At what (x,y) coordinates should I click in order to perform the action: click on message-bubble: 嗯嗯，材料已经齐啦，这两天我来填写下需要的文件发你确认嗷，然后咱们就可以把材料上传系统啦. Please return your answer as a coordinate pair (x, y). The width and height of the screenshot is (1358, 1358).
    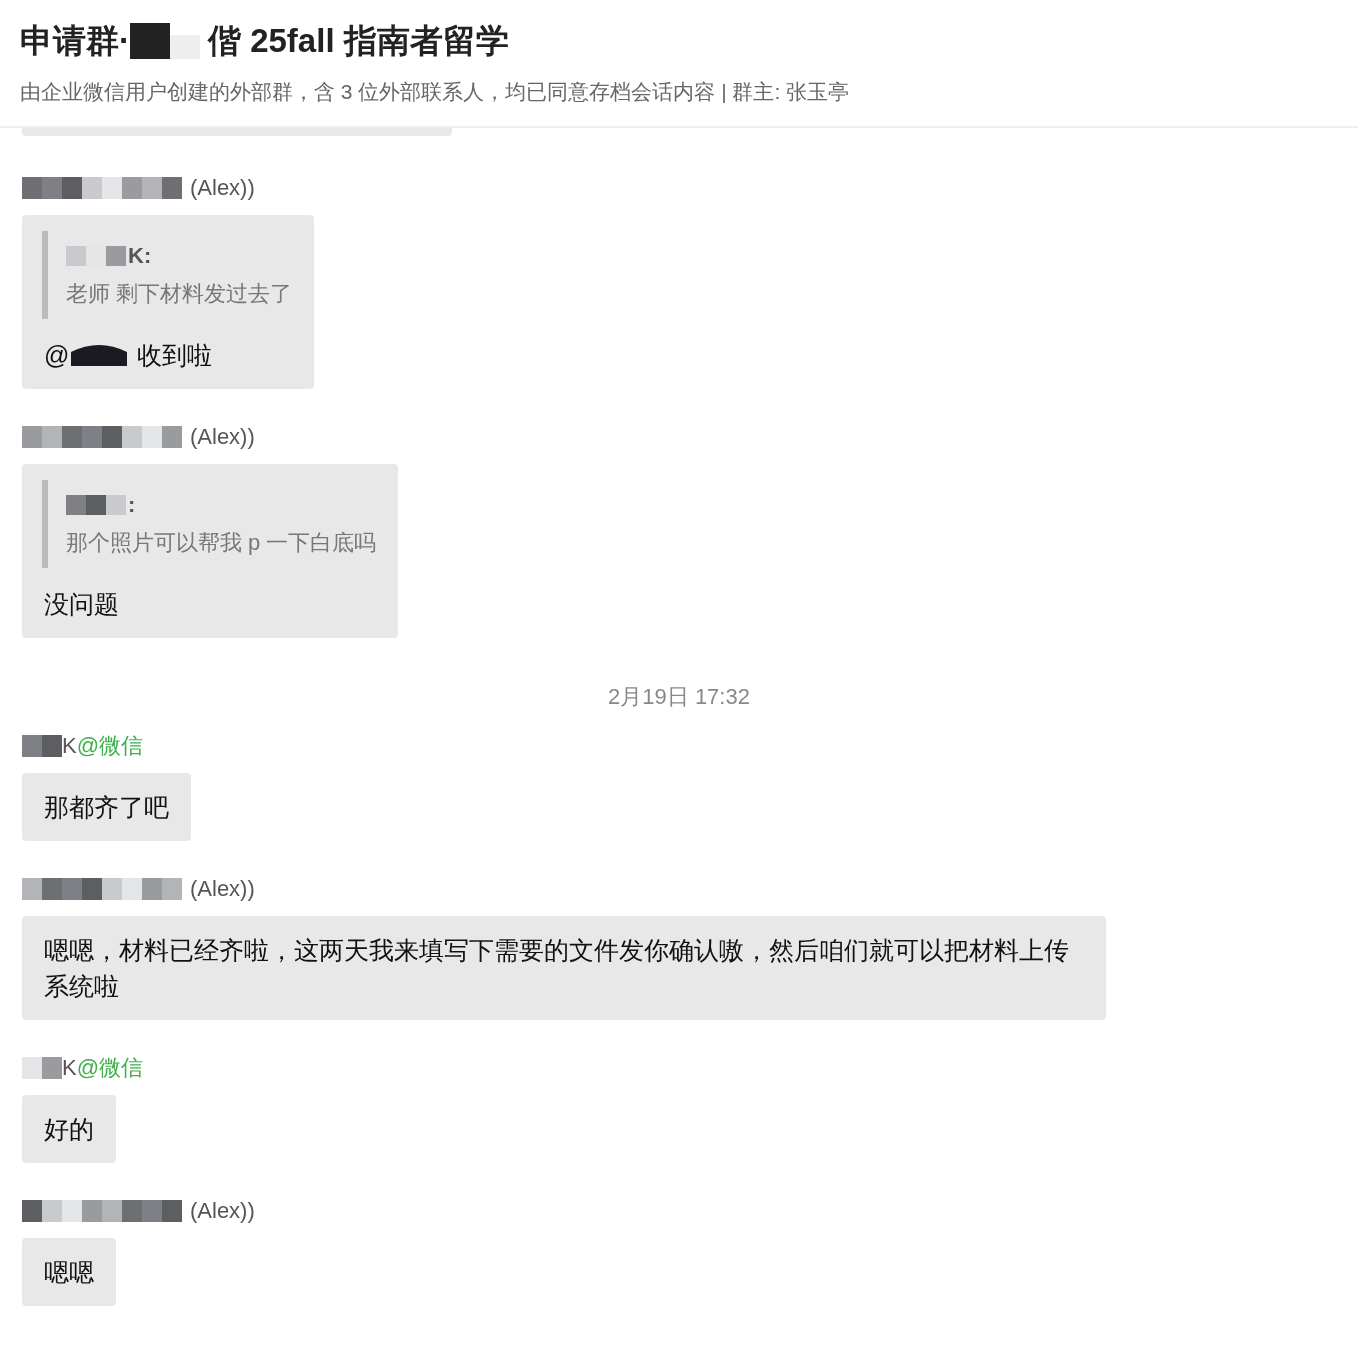
    Looking at the image, I should click on (564, 968).